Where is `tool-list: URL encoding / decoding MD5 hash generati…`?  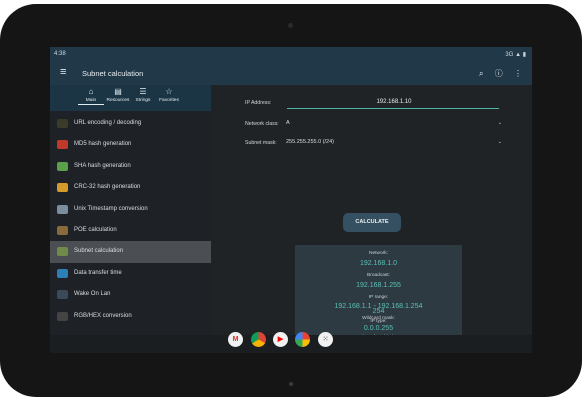 tool-list: URL encoding / decoding MD5 hash generati… is located at coordinates (130, 220).